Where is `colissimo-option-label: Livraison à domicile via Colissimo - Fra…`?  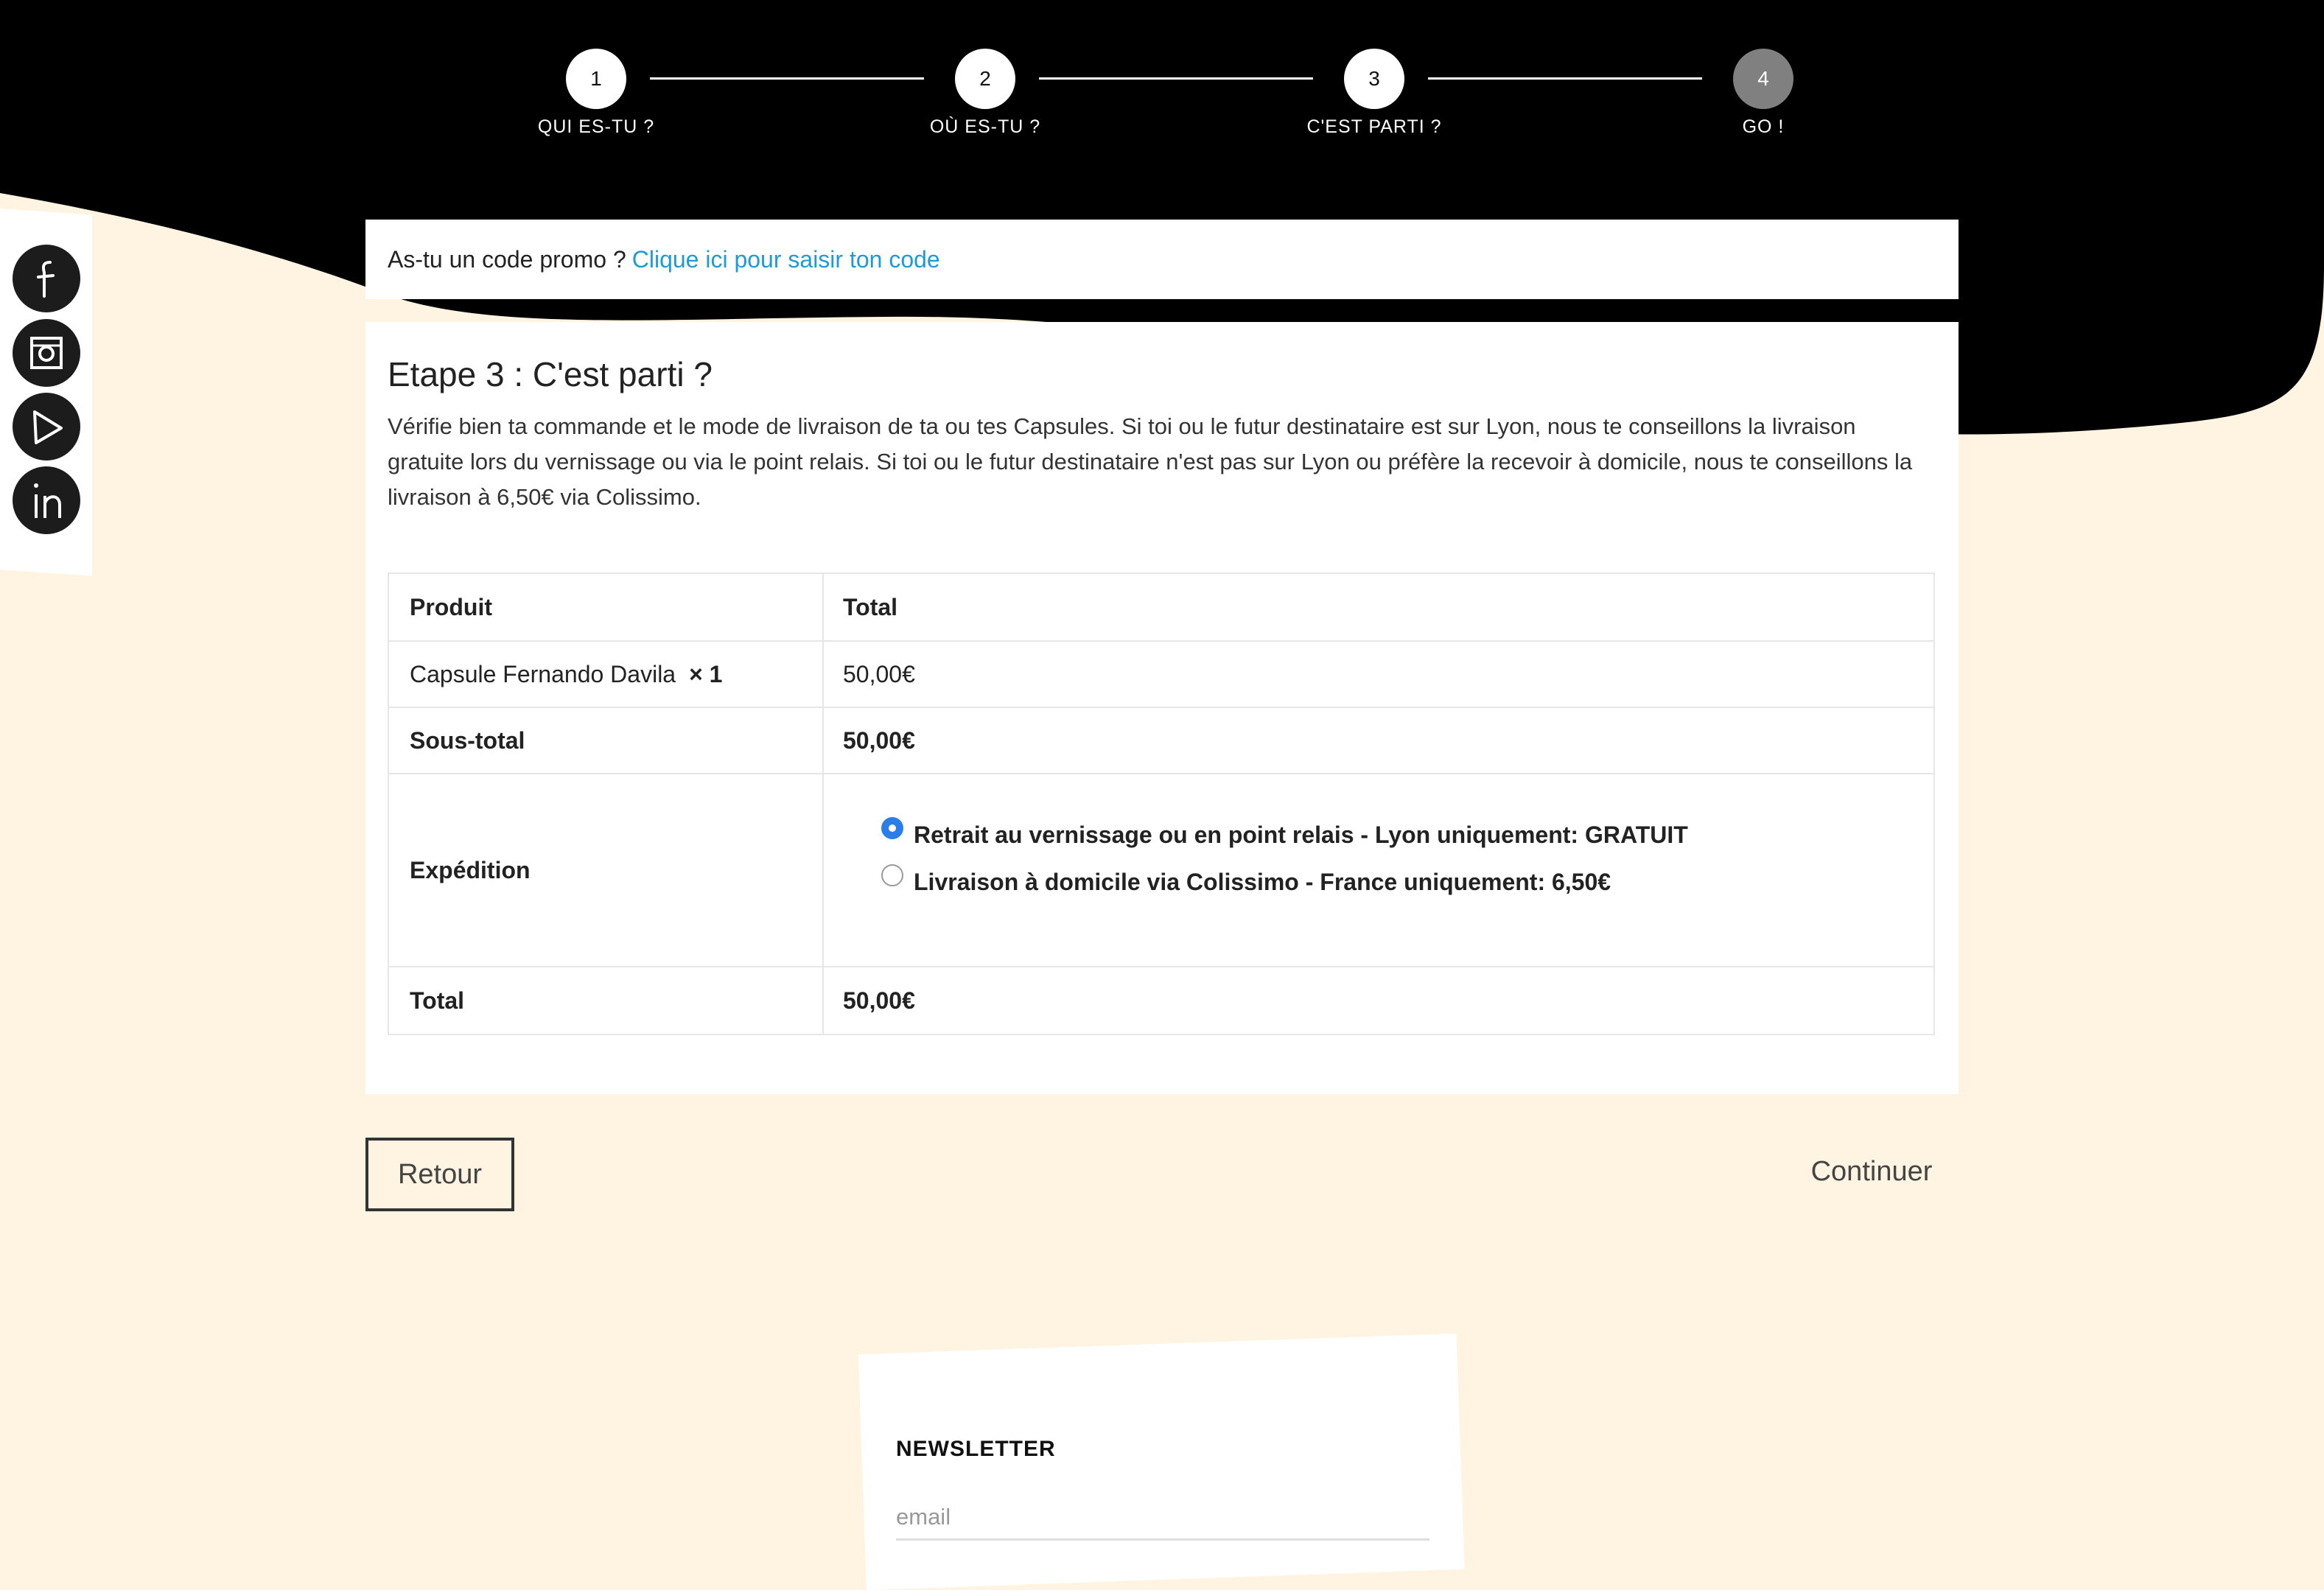 colissimo-option-label: Livraison à domicile via Colissimo - Fra… is located at coordinates (1262, 882).